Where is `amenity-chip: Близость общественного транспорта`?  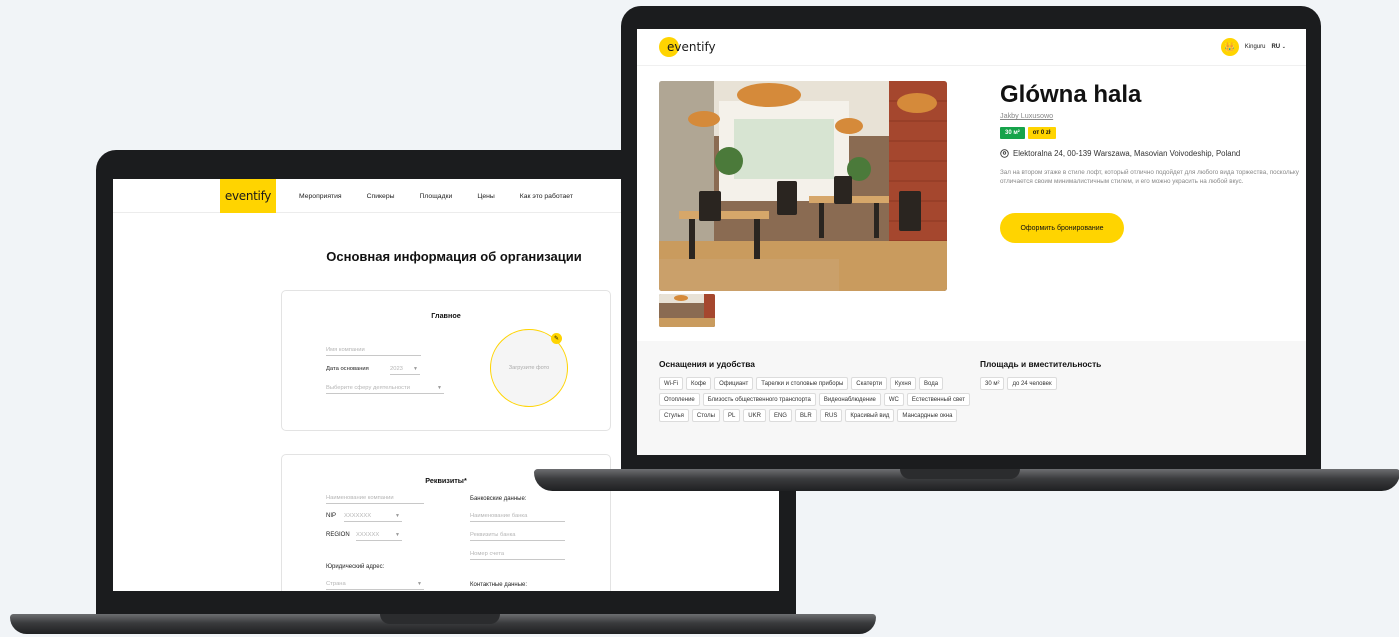
amenity-chip: Близость общественного транспорта is located at coordinates (759, 399).